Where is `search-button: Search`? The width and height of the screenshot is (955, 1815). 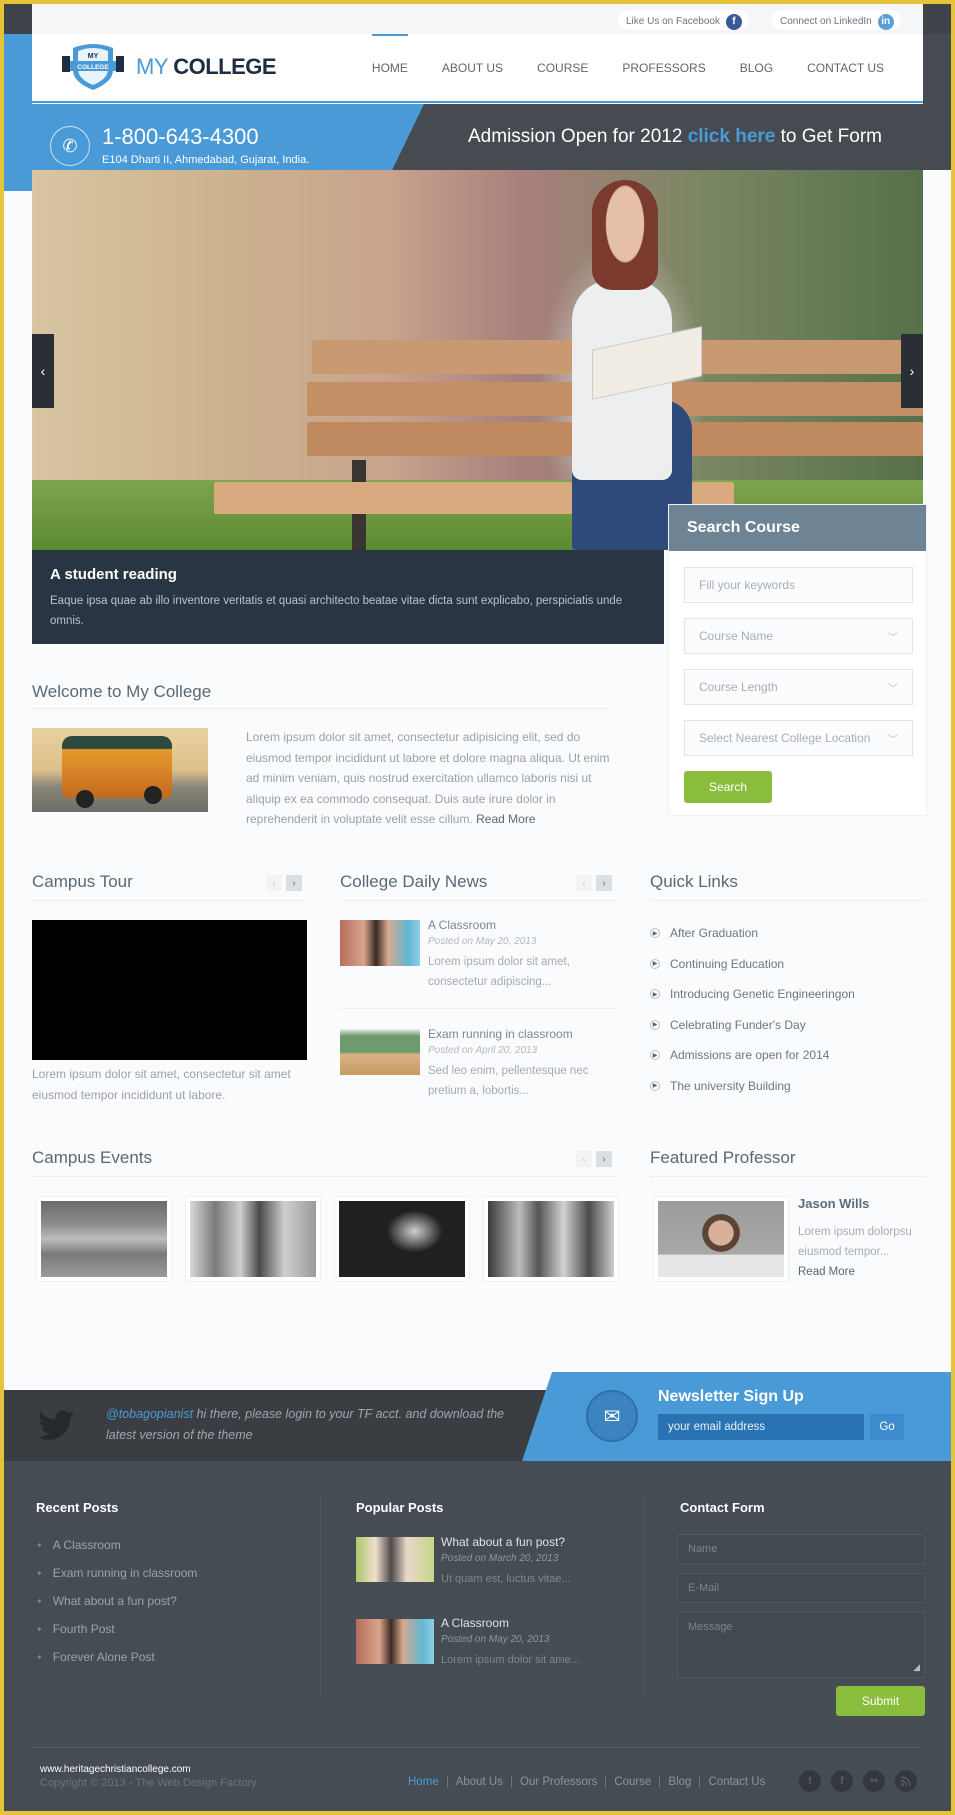
search-button: Search is located at coordinates (728, 787).